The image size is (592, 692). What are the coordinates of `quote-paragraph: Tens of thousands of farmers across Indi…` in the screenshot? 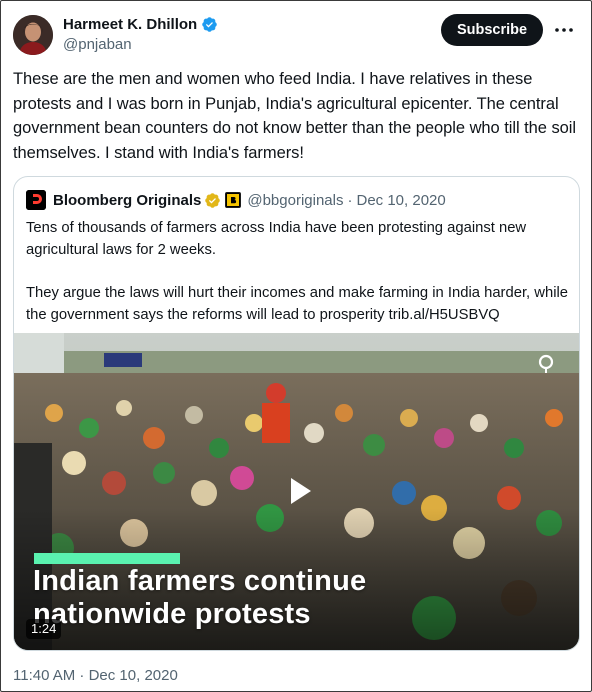 It's located at (276, 239).